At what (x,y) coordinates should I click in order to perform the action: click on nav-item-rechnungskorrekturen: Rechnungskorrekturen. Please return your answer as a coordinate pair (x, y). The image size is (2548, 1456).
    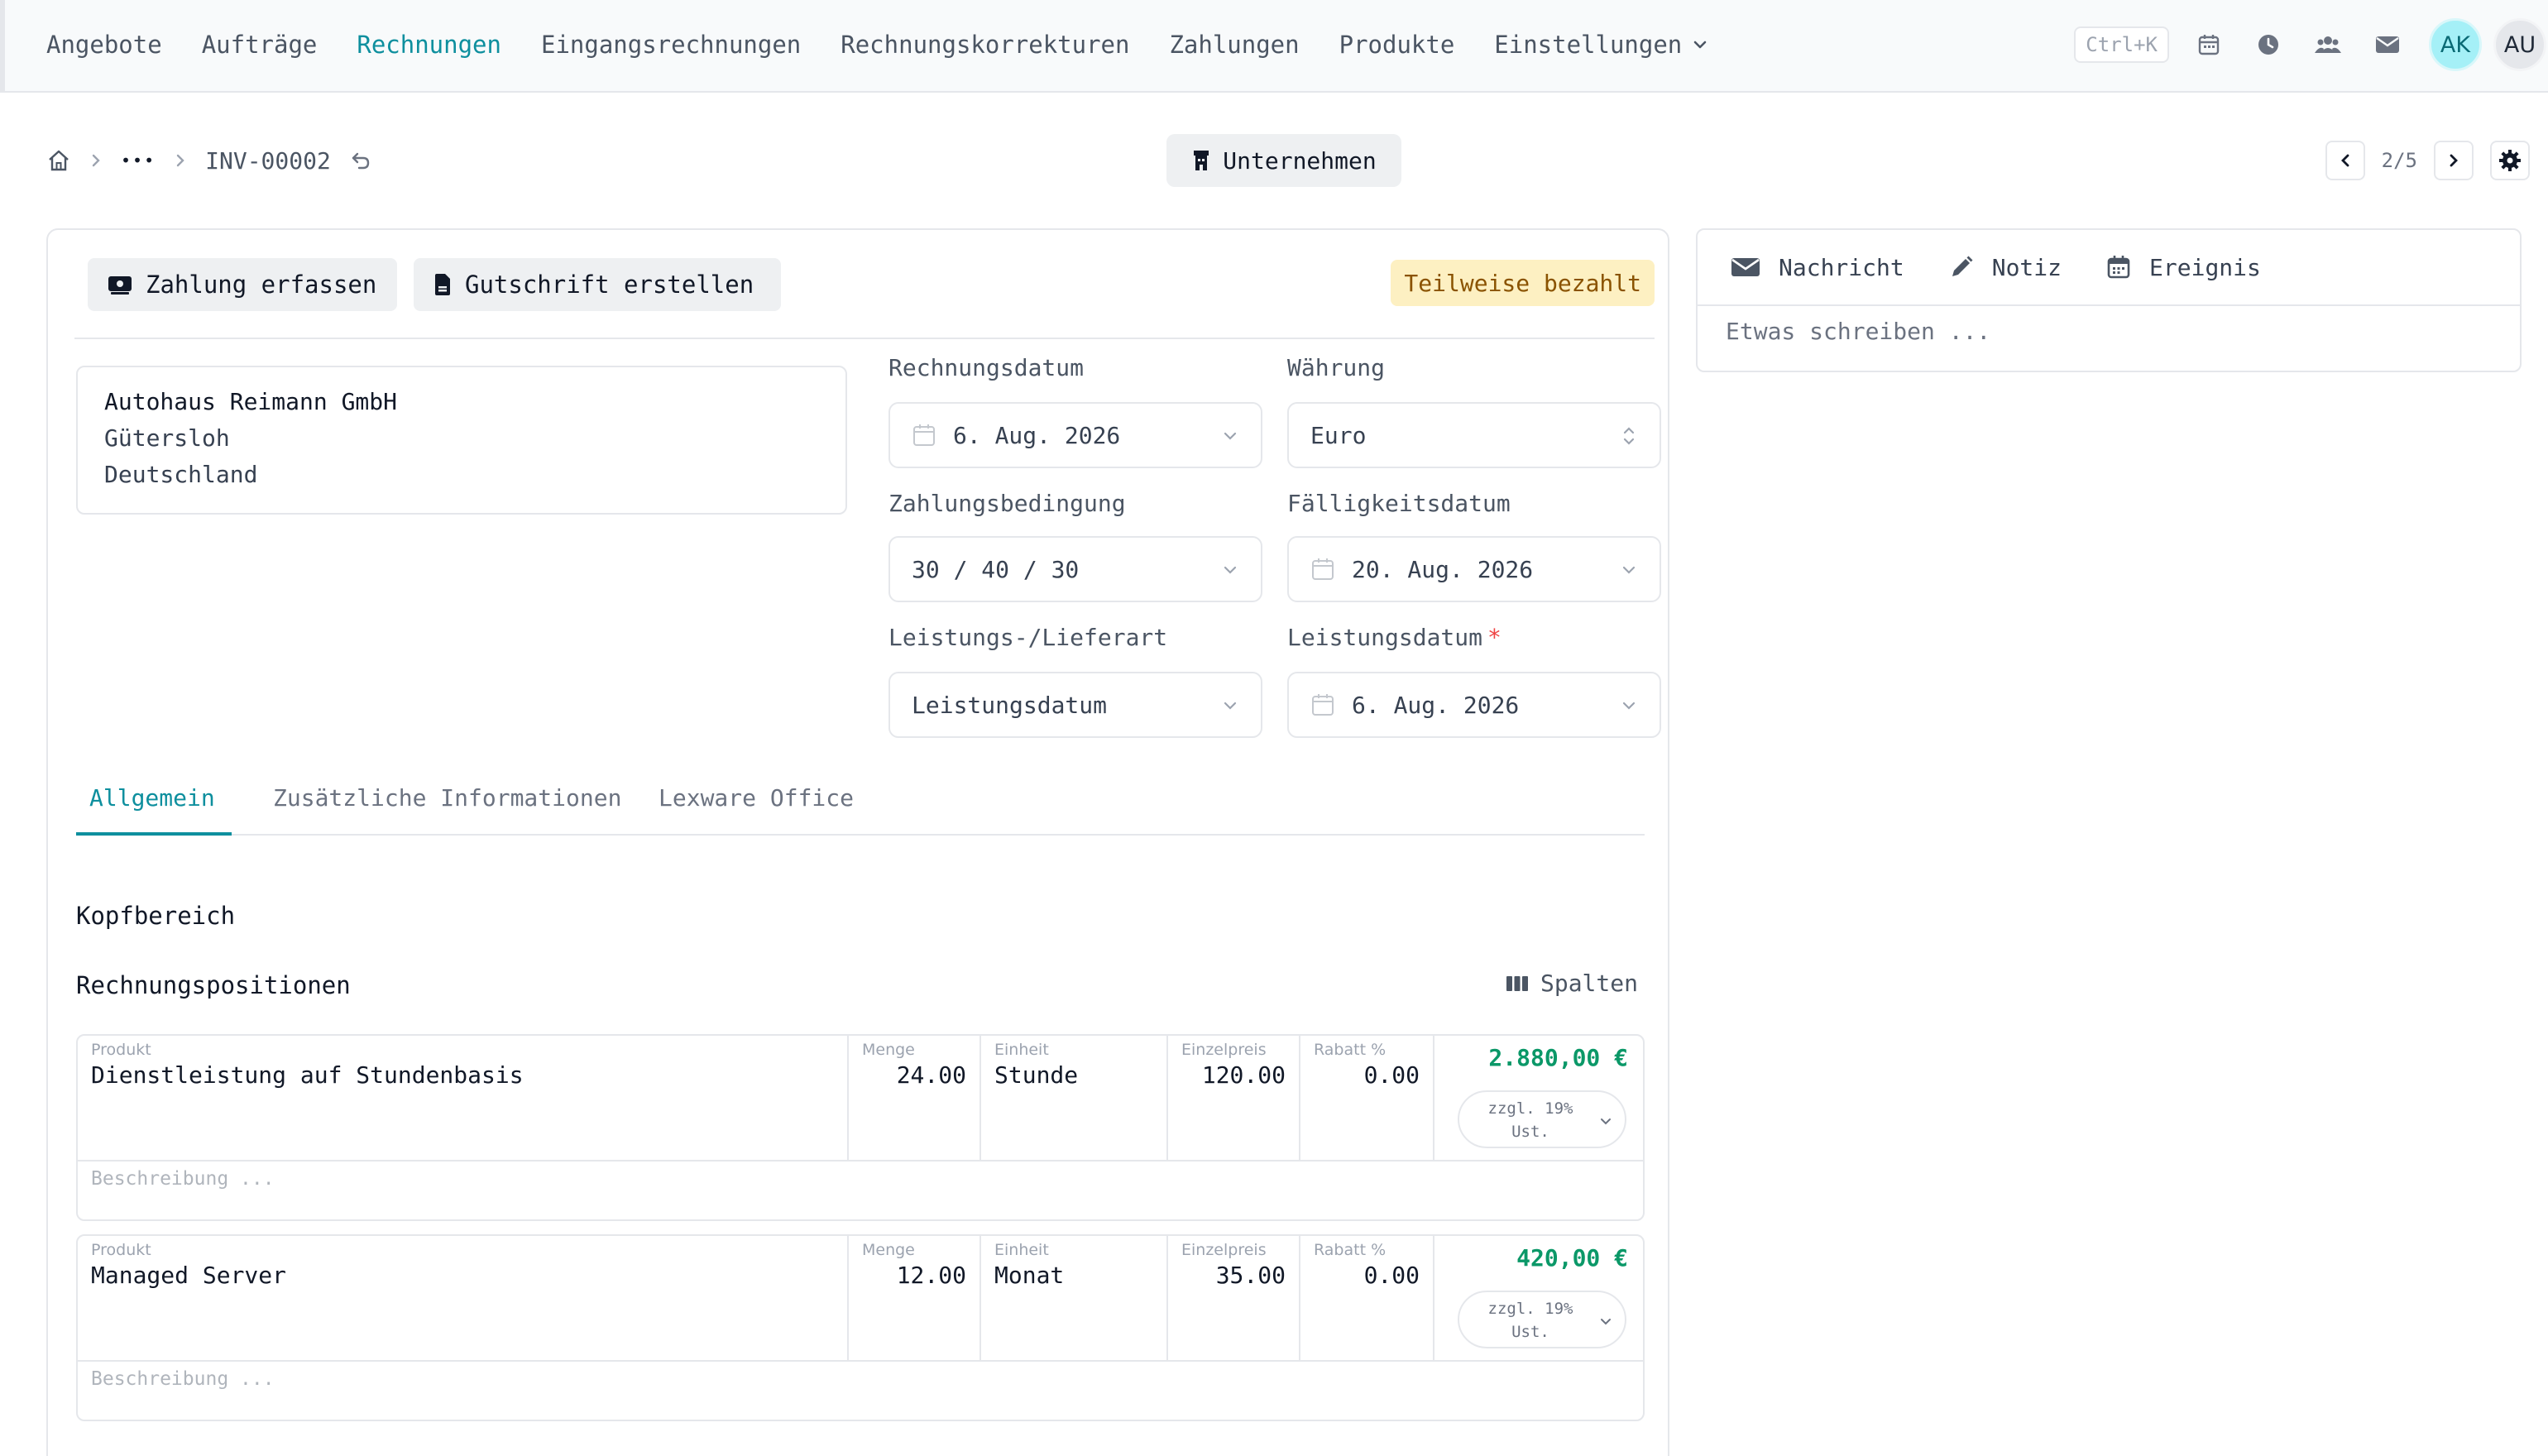
    Looking at the image, I should click on (985, 45).